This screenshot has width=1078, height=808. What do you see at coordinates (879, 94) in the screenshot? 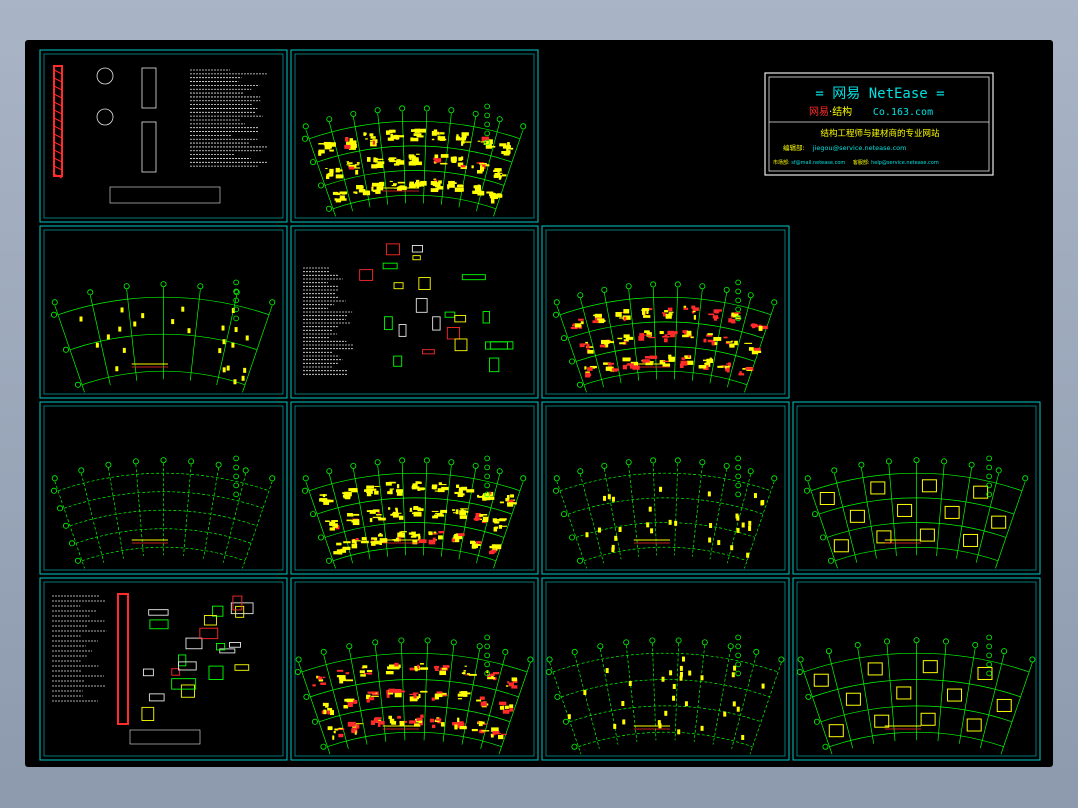
I see `netease-header: = 网易 NetEase =` at bounding box center [879, 94].